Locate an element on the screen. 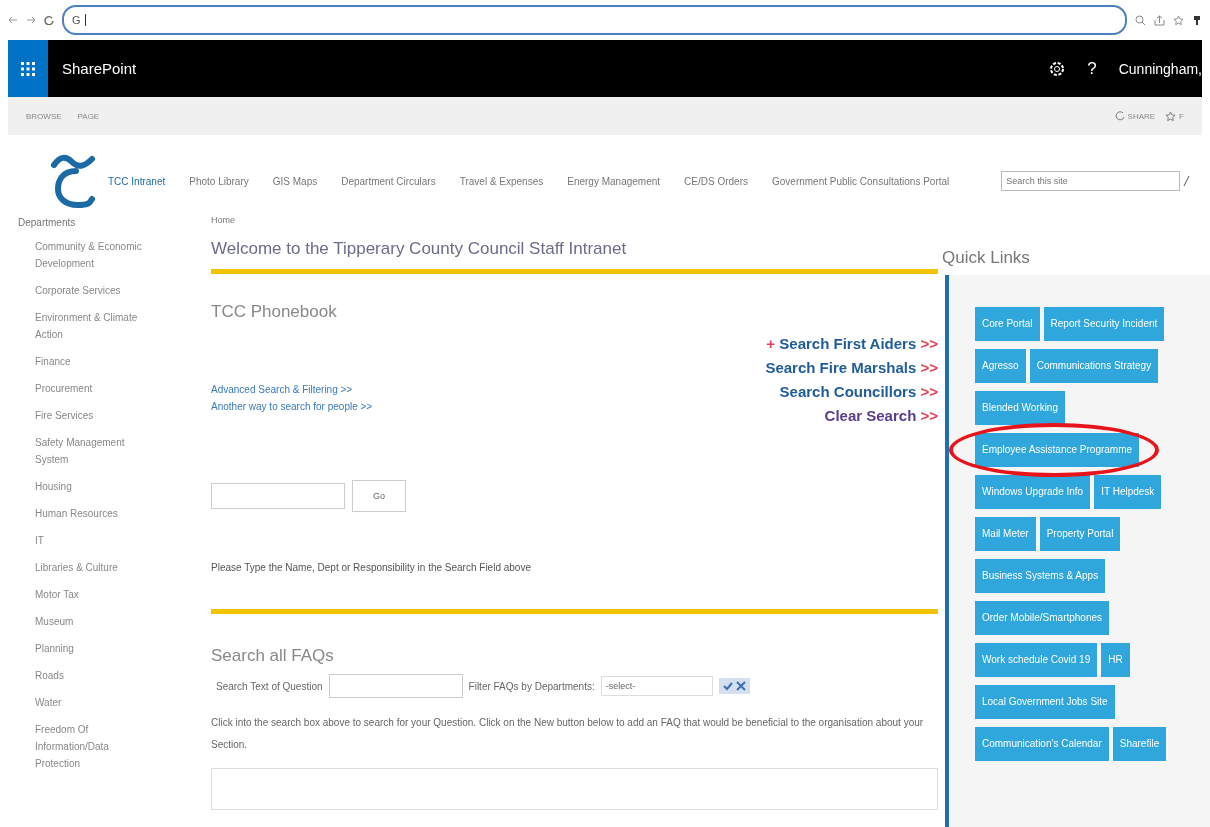 Image resolution: width=1210 pixels, height=827 pixels. help-button: ? is located at coordinates (1092, 68).